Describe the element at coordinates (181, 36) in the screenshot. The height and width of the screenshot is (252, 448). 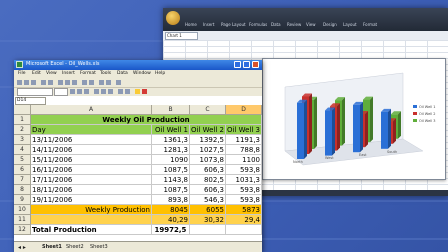
I see `name-box: Chart 1` at that location.